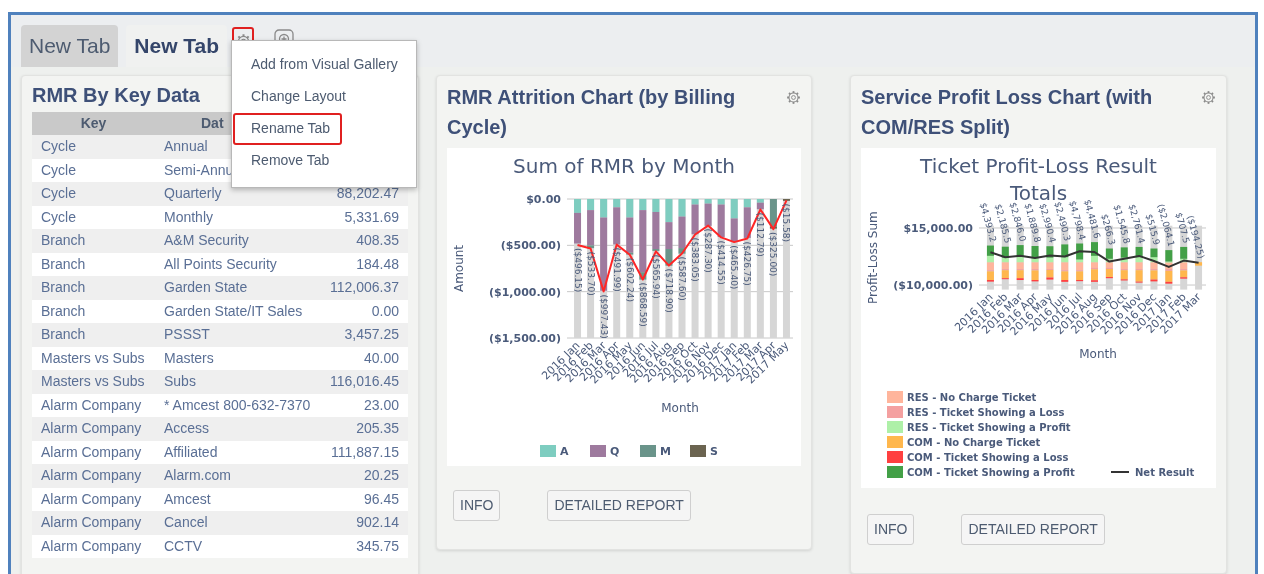 The image size is (1264, 574). What do you see at coordinates (238, 452) in the screenshot?
I see `table-cell: Affiliated` at bounding box center [238, 452].